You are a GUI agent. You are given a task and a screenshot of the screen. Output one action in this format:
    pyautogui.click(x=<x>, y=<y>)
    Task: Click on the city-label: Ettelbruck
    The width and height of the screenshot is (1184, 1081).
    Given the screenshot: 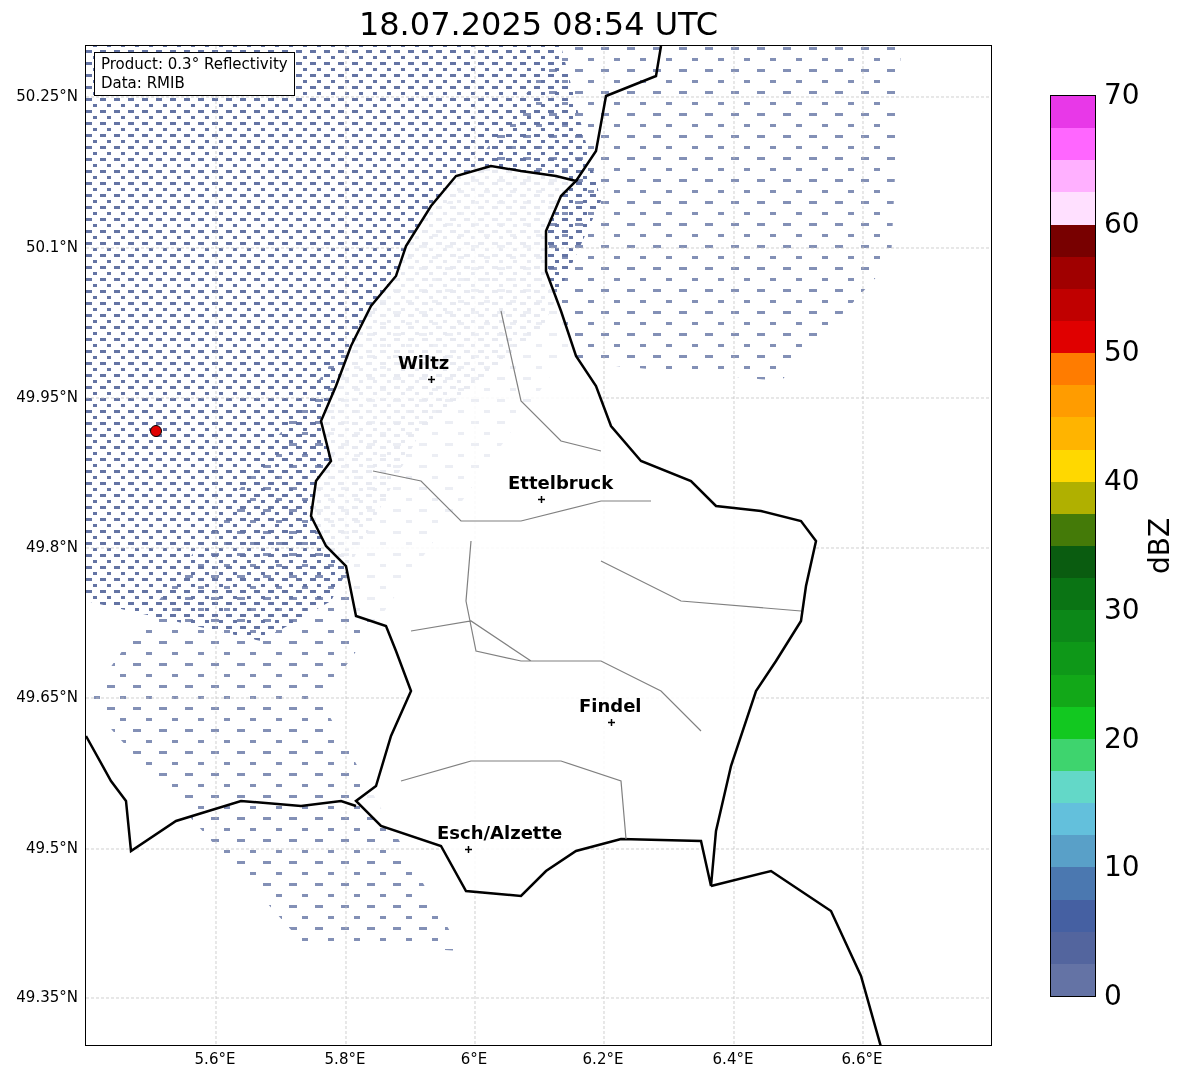 What is the action you would take?
    pyautogui.click(x=561, y=483)
    